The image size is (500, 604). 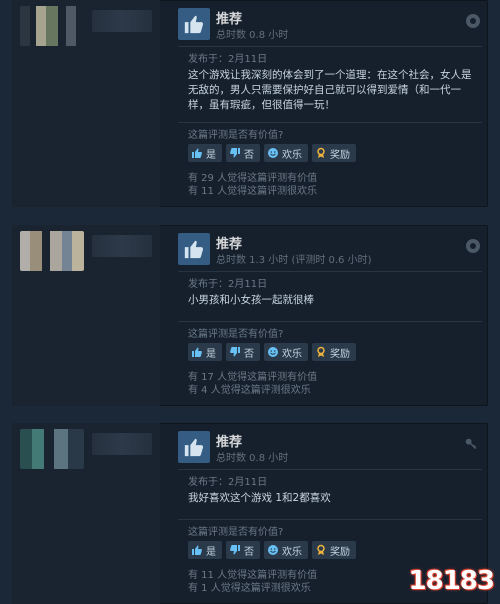 I want to click on funny-count: 有 4 人觉得这篇评测很欢乐, so click(x=249, y=390).